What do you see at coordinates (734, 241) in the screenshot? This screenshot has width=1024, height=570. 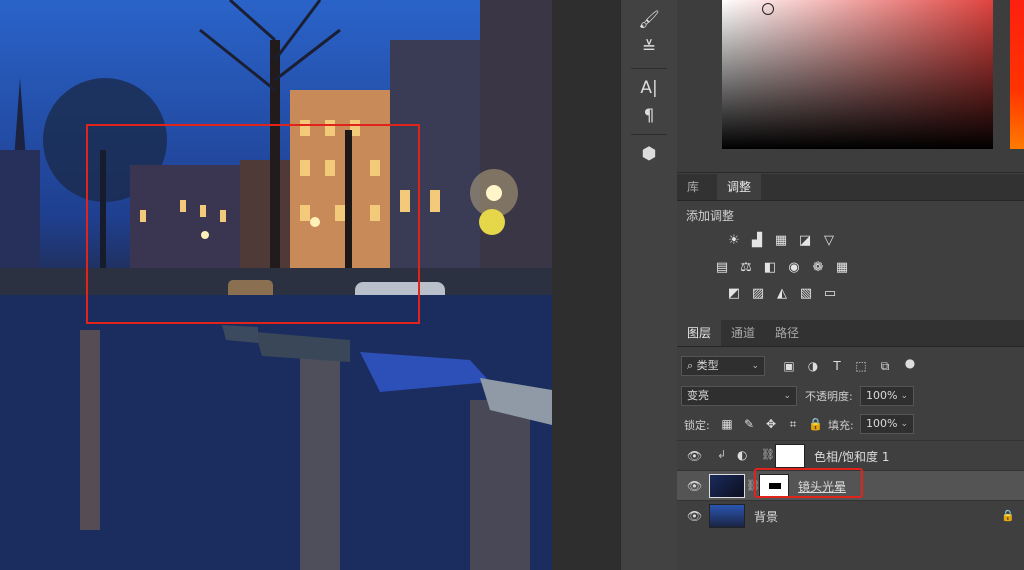 I see `brightness-contrast-icon: ☀` at bounding box center [734, 241].